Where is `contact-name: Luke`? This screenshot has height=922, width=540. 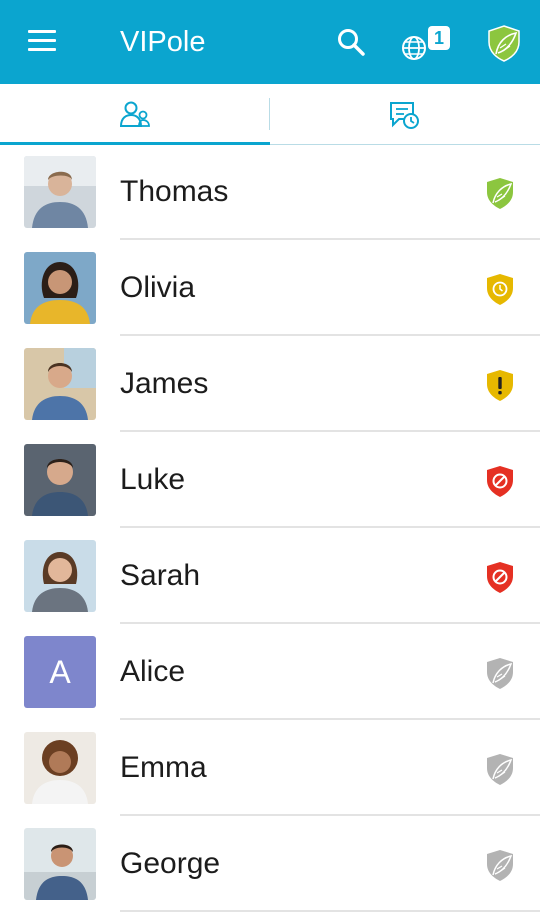
contact-name: Luke is located at coordinates (153, 479).